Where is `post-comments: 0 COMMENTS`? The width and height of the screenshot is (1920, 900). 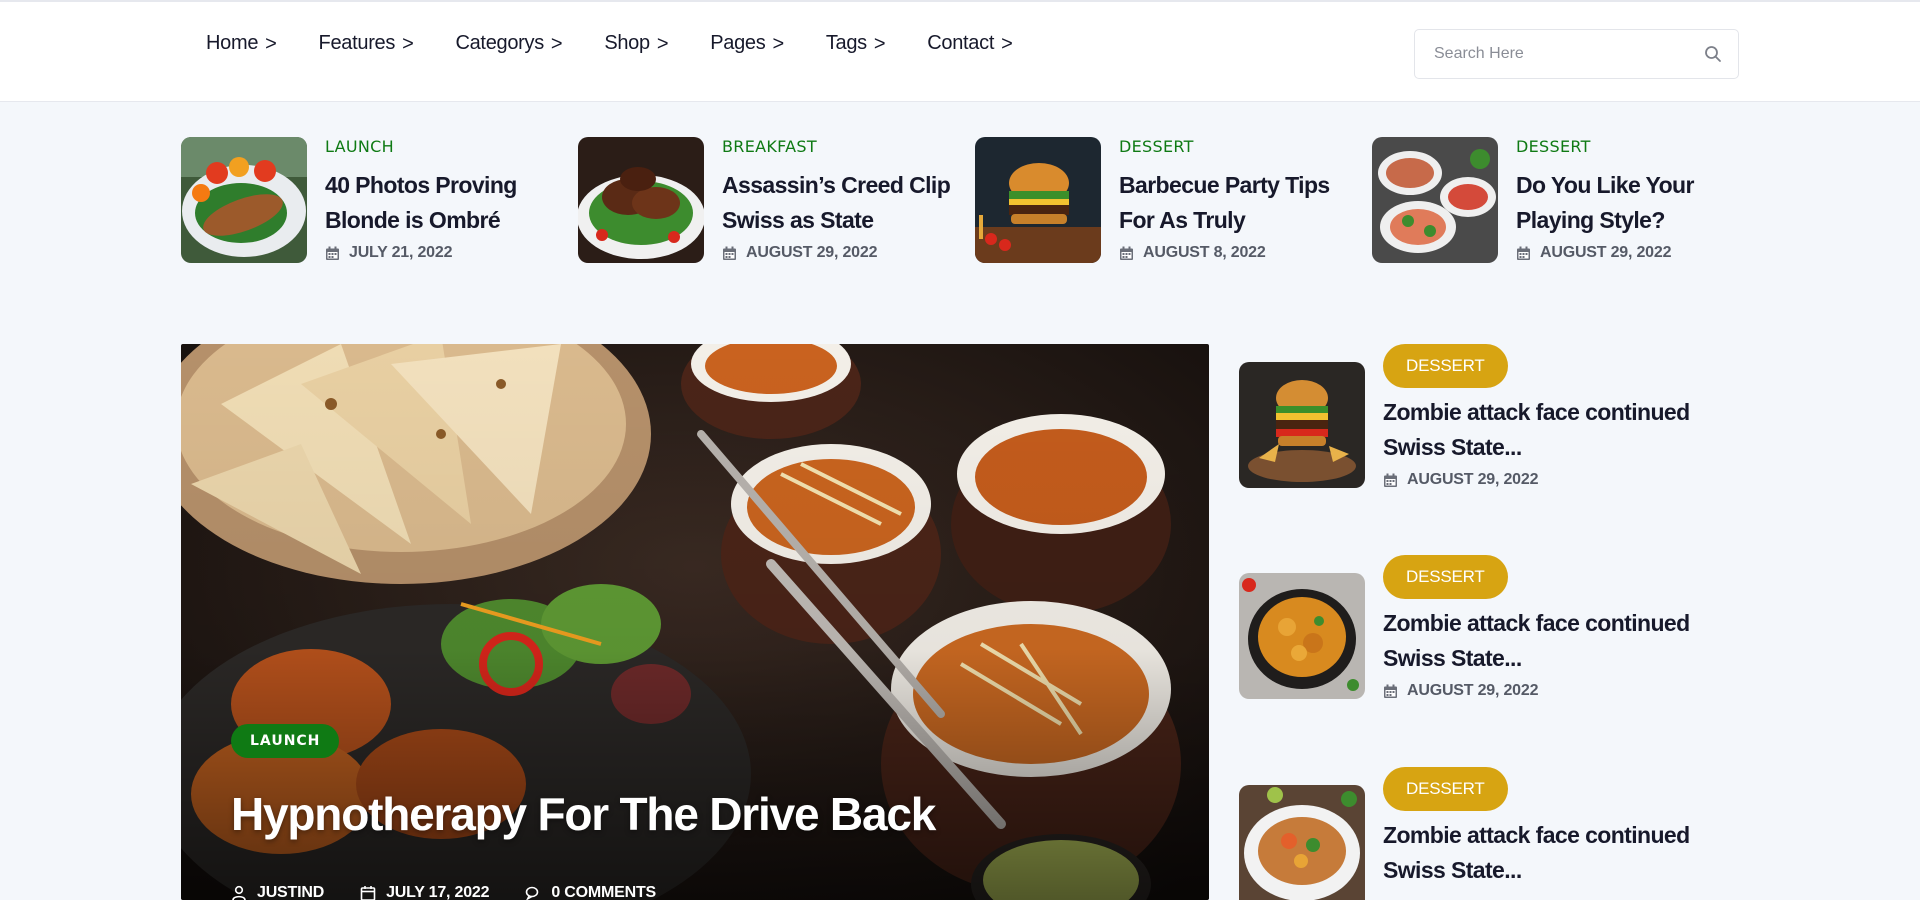 post-comments: 0 COMMENTS is located at coordinates (590, 892).